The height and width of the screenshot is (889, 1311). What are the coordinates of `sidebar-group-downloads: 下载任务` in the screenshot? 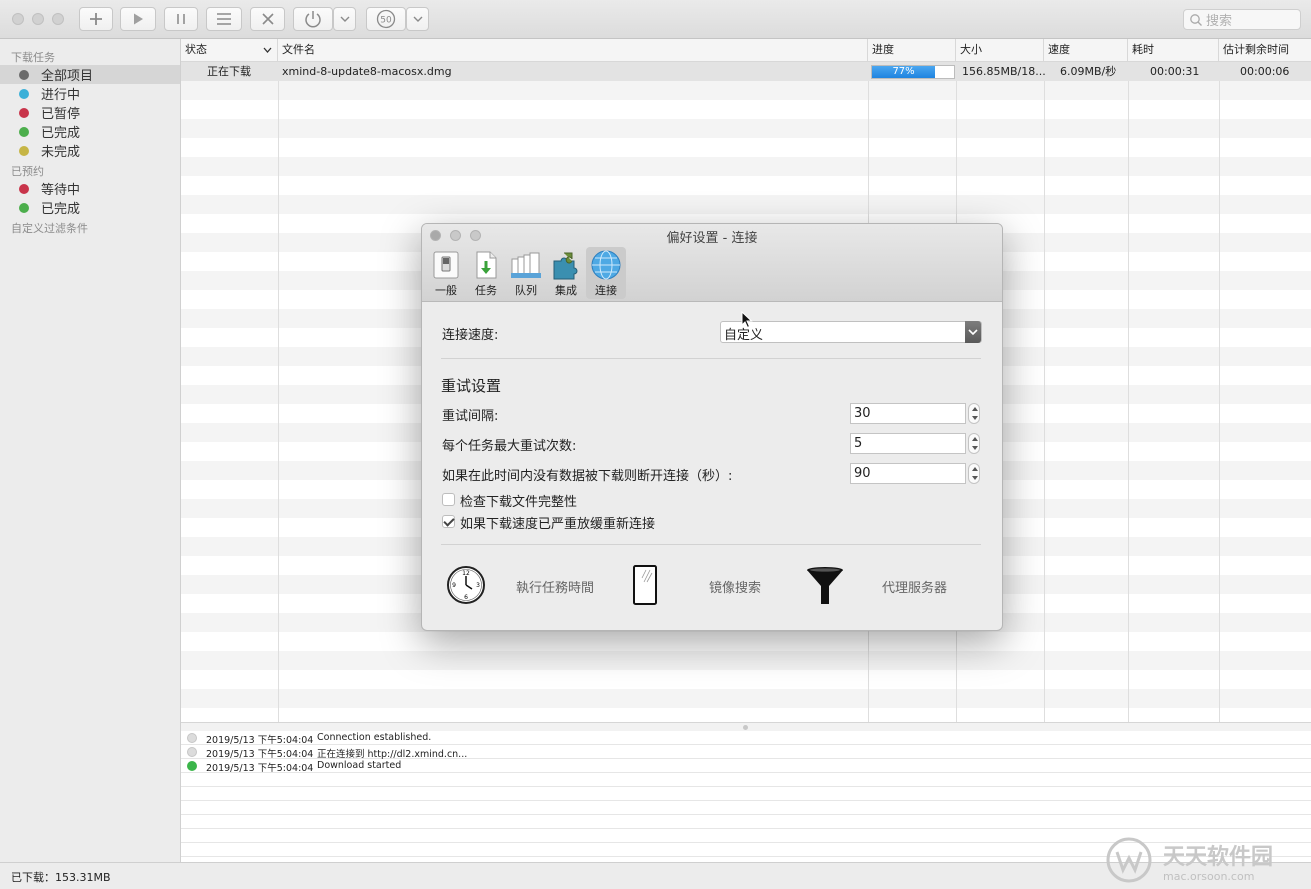 It's located at (33, 57).